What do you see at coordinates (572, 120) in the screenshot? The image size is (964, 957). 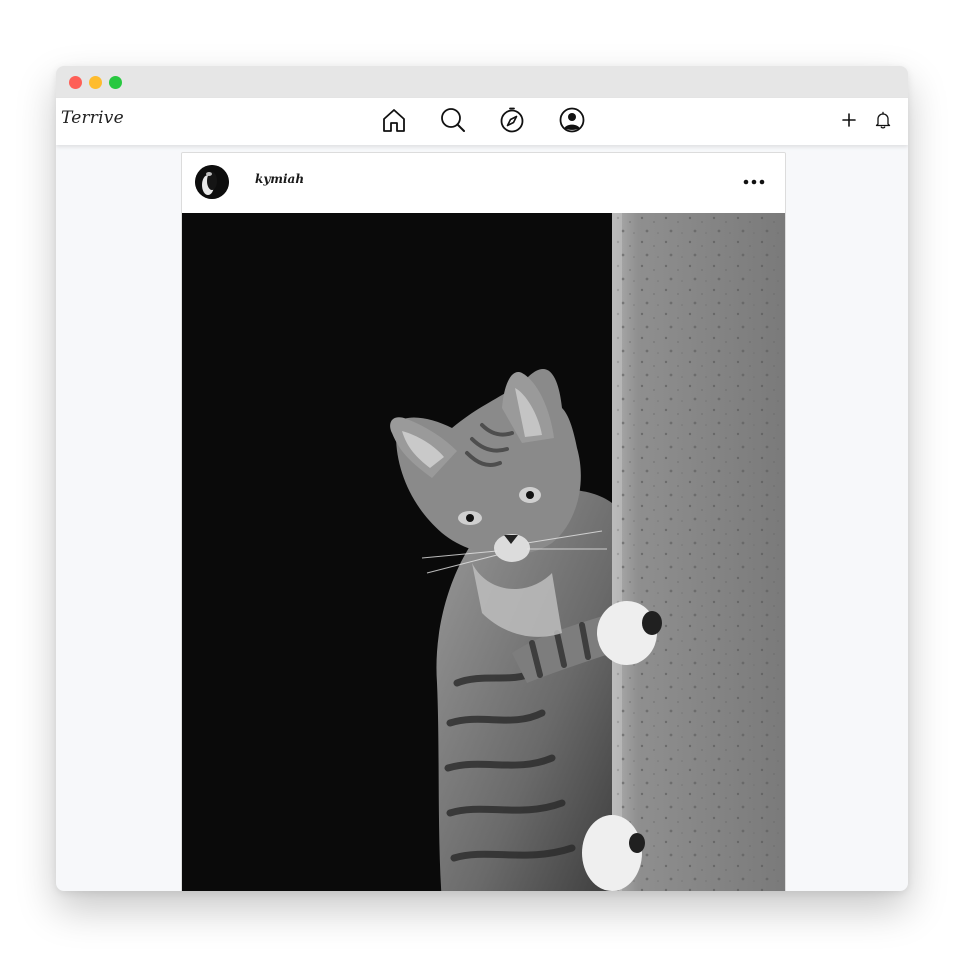 I see `profile-icon` at bounding box center [572, 120].